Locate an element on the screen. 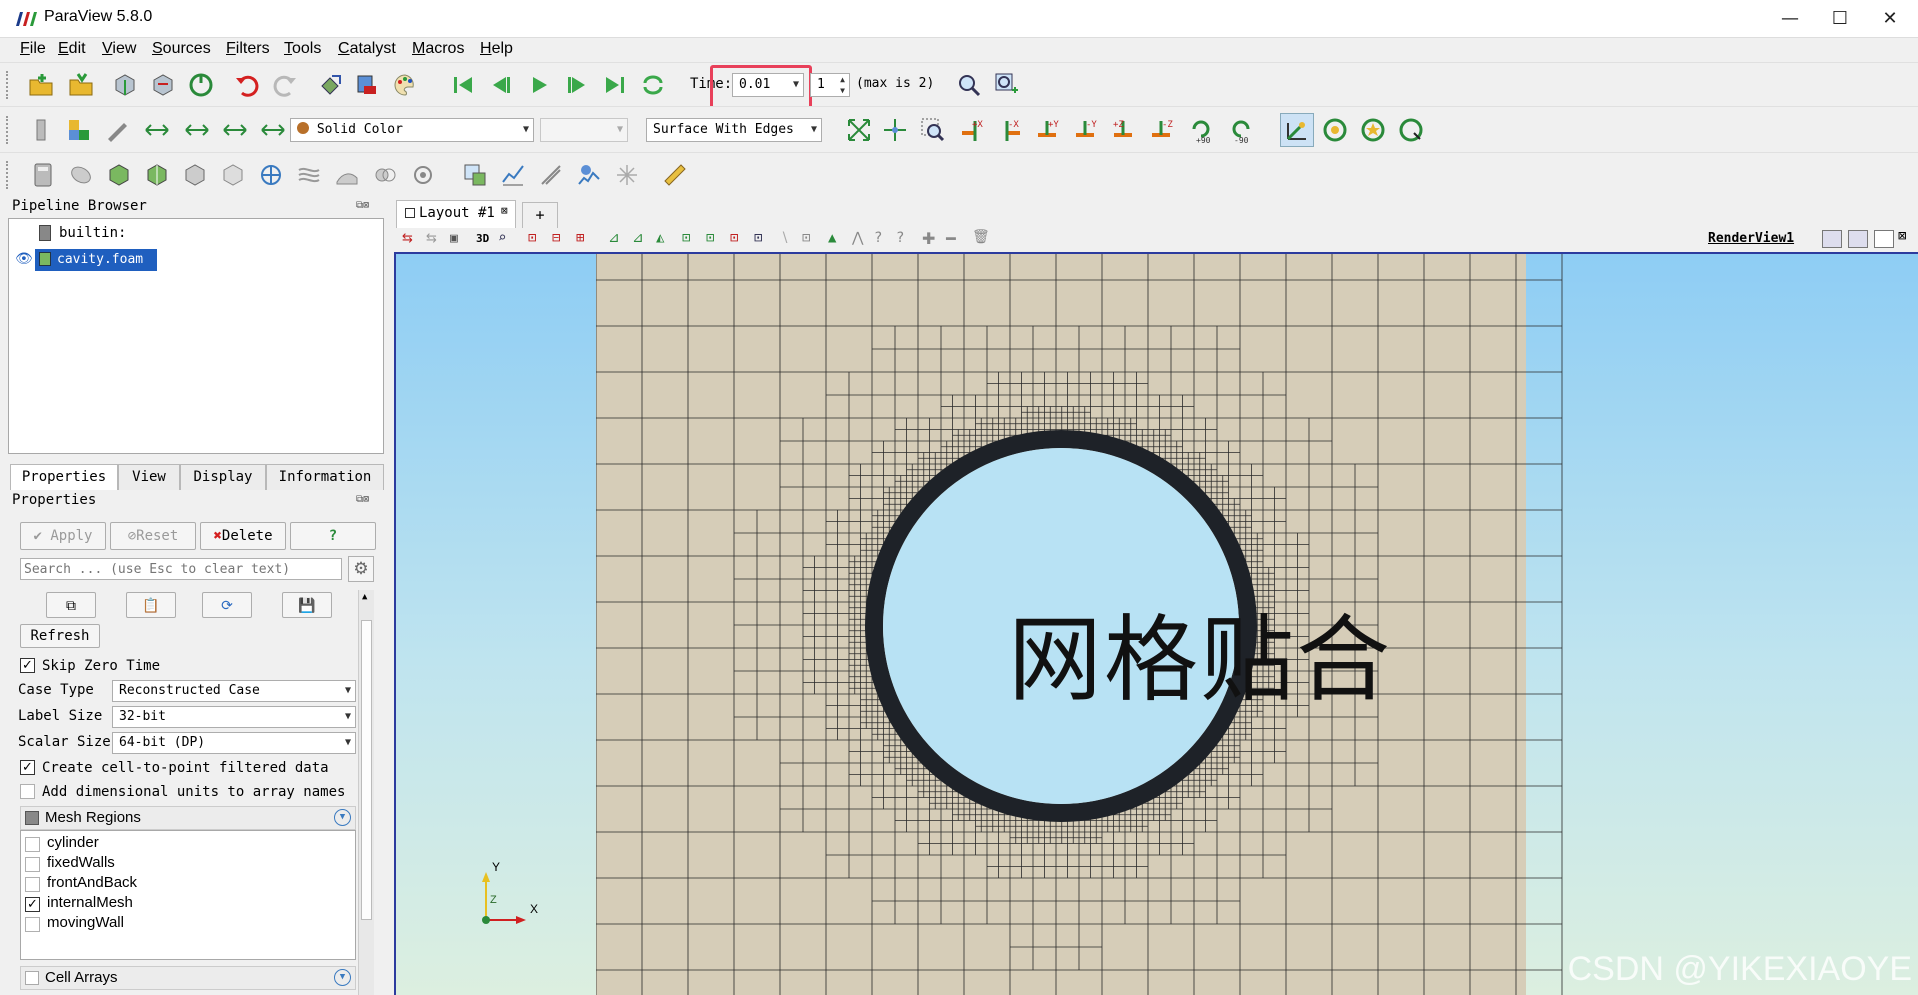 The height and width of the screenshot is (995, 1918). select-frustum-icon: ⊿ is located at coordinates (614, 238).